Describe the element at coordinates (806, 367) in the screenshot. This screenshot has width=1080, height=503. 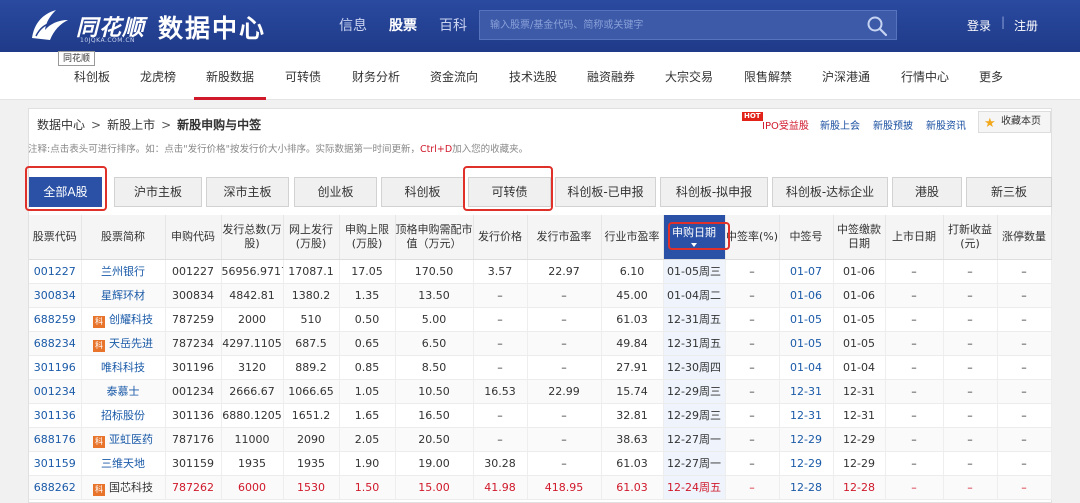
I see `cell-lucky: 01-04` at that location.